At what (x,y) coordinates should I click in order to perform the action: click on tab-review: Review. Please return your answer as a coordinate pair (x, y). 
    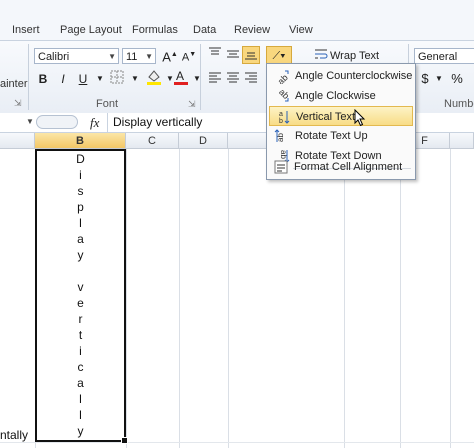
    Looking at the image, I should click on (252, 30).